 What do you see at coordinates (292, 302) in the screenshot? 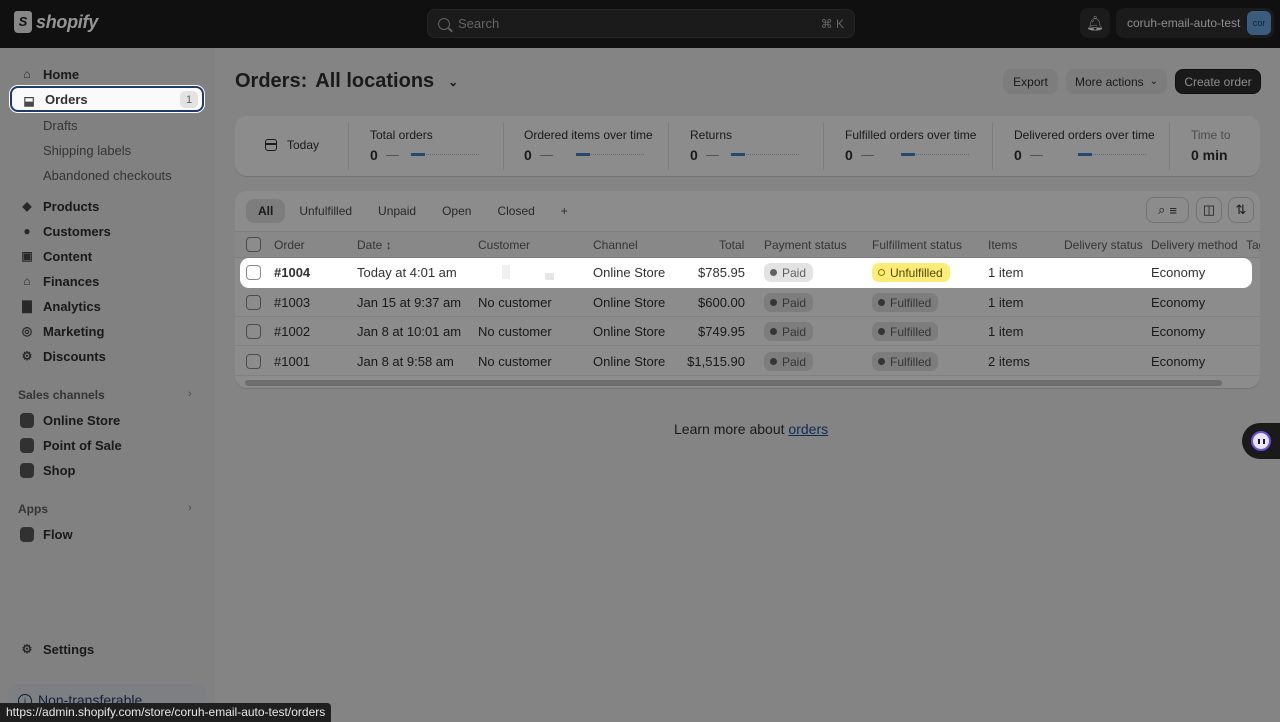
I see `order-number: #1003` at bounding box center [292, 302].